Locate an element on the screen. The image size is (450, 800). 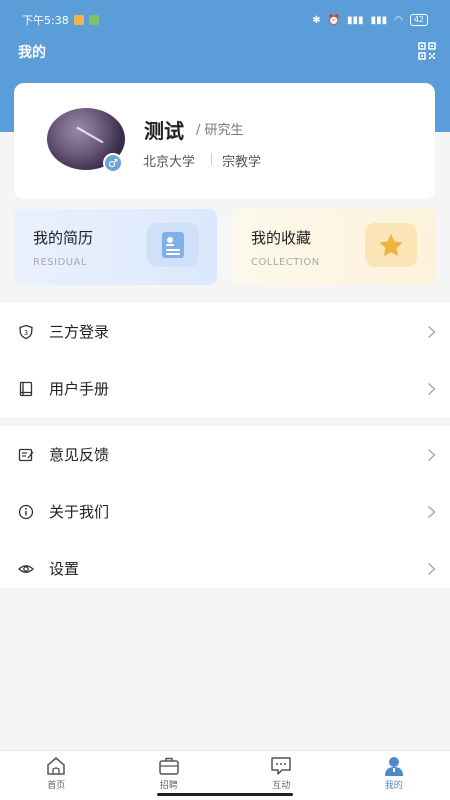
star-icon is located at coordinates (391, 245).